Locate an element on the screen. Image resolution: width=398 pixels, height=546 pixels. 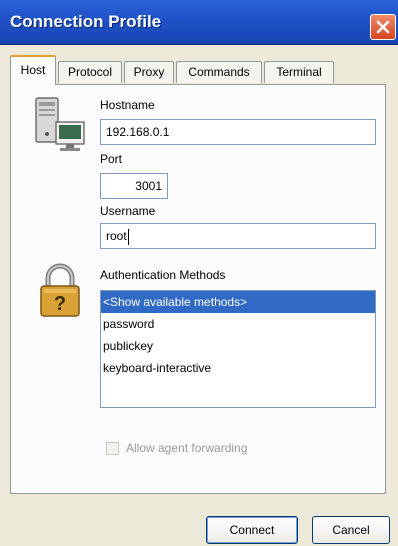
tab-proxy: Proxy is located at coordinates (149, 72).